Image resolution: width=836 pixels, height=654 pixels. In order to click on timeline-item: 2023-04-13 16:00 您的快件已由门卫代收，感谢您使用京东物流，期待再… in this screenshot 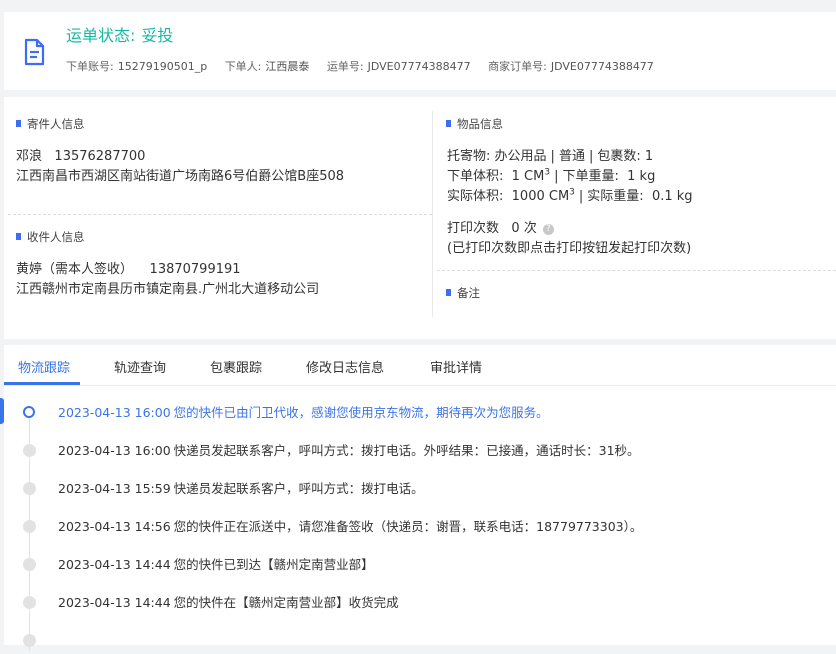, I will do `click(420, 414)`.